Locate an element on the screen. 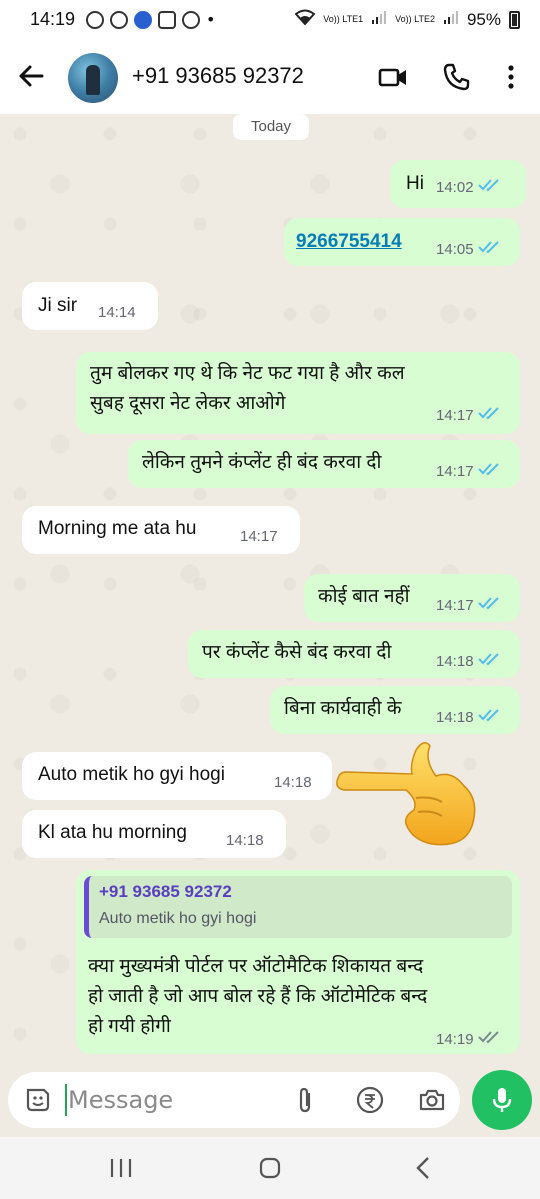 The width and height of the screenshot is (540, 1199). message-text: Hi is located at coordinates (415, 183).